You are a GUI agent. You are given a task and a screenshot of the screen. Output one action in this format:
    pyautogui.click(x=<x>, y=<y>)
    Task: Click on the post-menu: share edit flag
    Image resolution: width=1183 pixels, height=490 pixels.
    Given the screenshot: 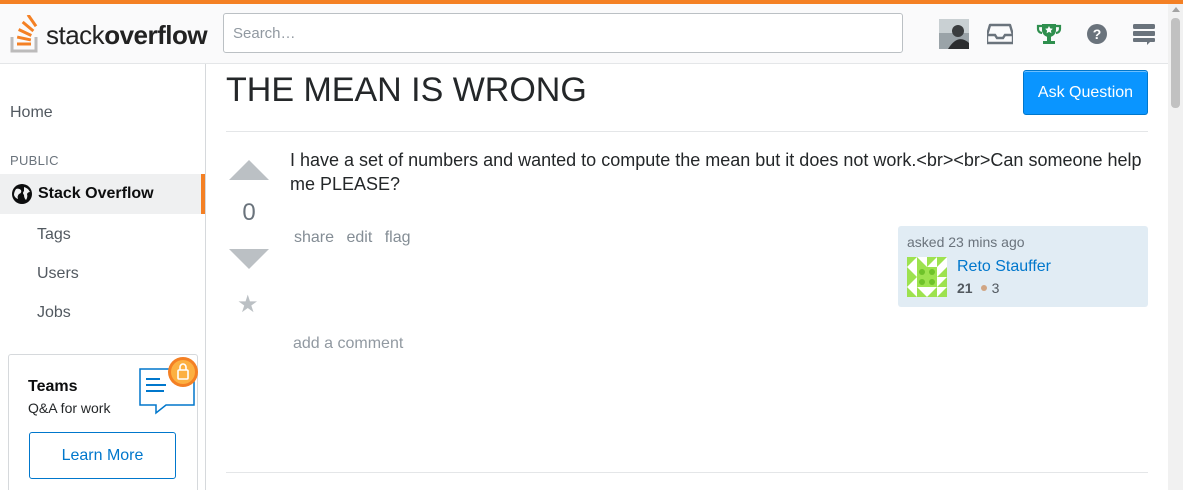 What is the action you would take?
    pyautogui.click(x=356, y=238)
    